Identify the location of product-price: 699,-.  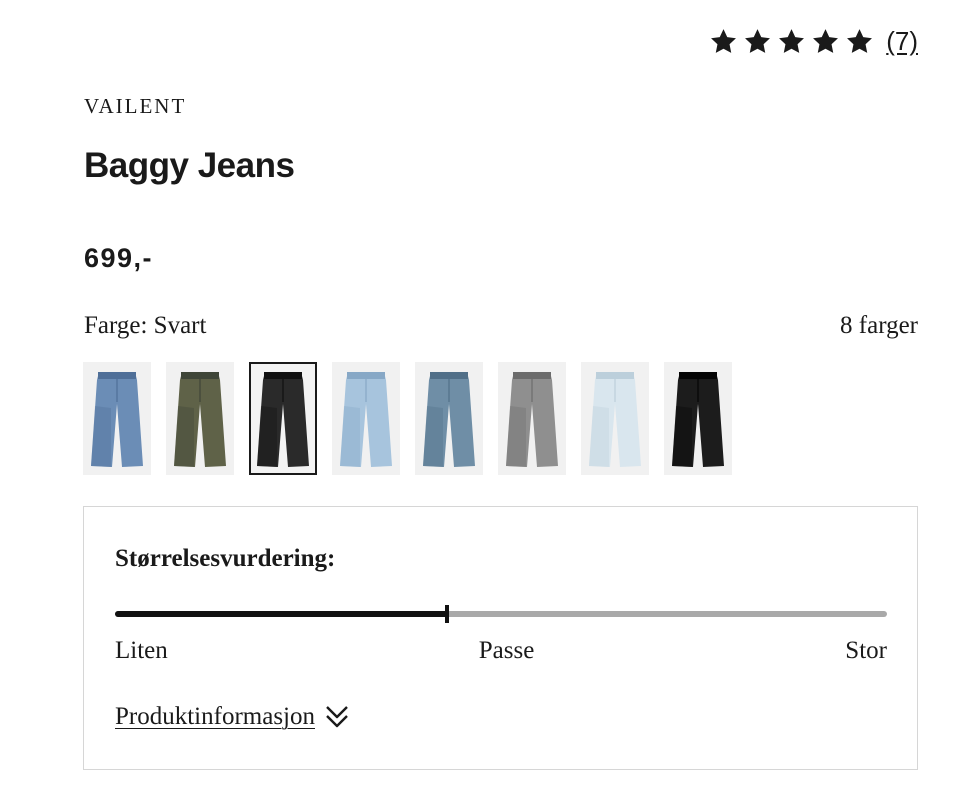
(119, 258).